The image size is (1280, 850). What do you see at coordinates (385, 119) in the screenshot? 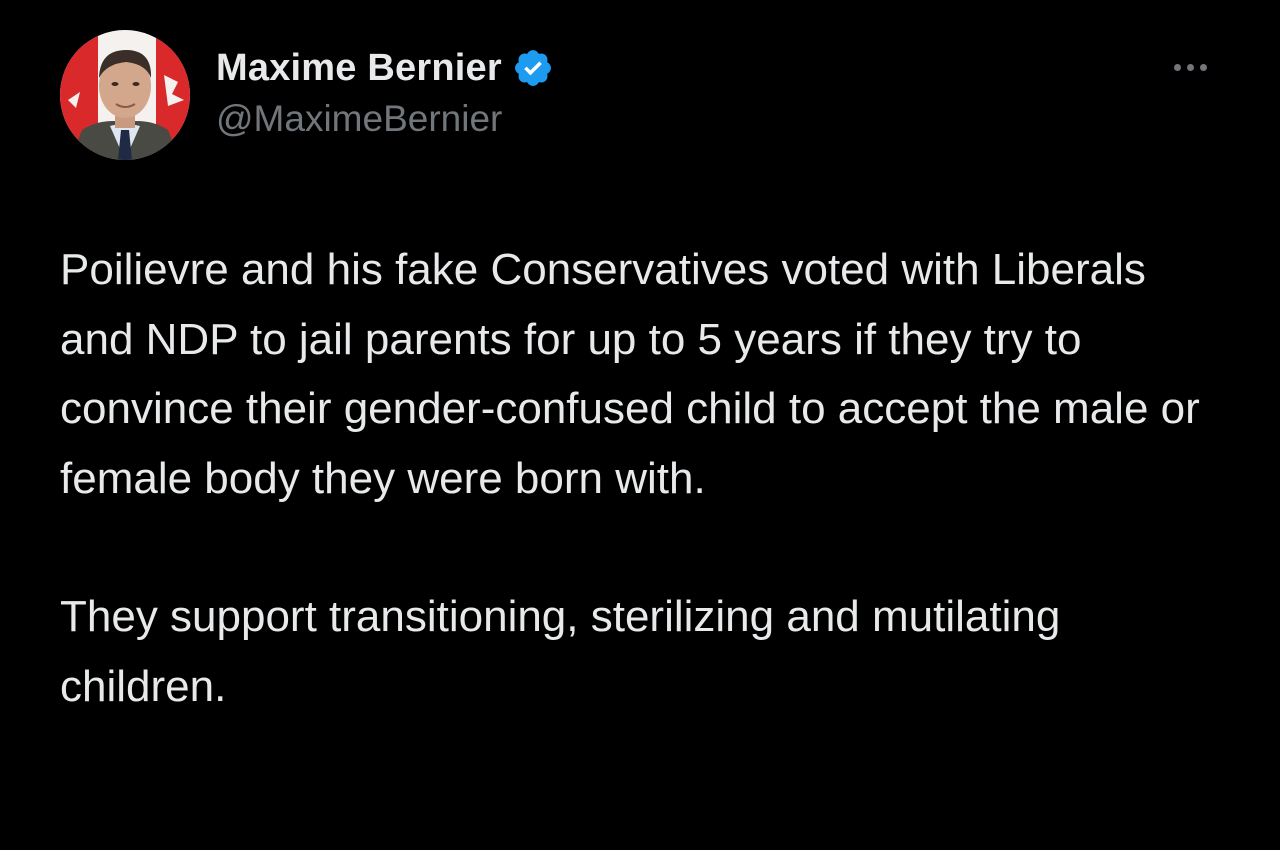
I see `author-handle: @MaximeBernier` at bounding box center [385, 119].